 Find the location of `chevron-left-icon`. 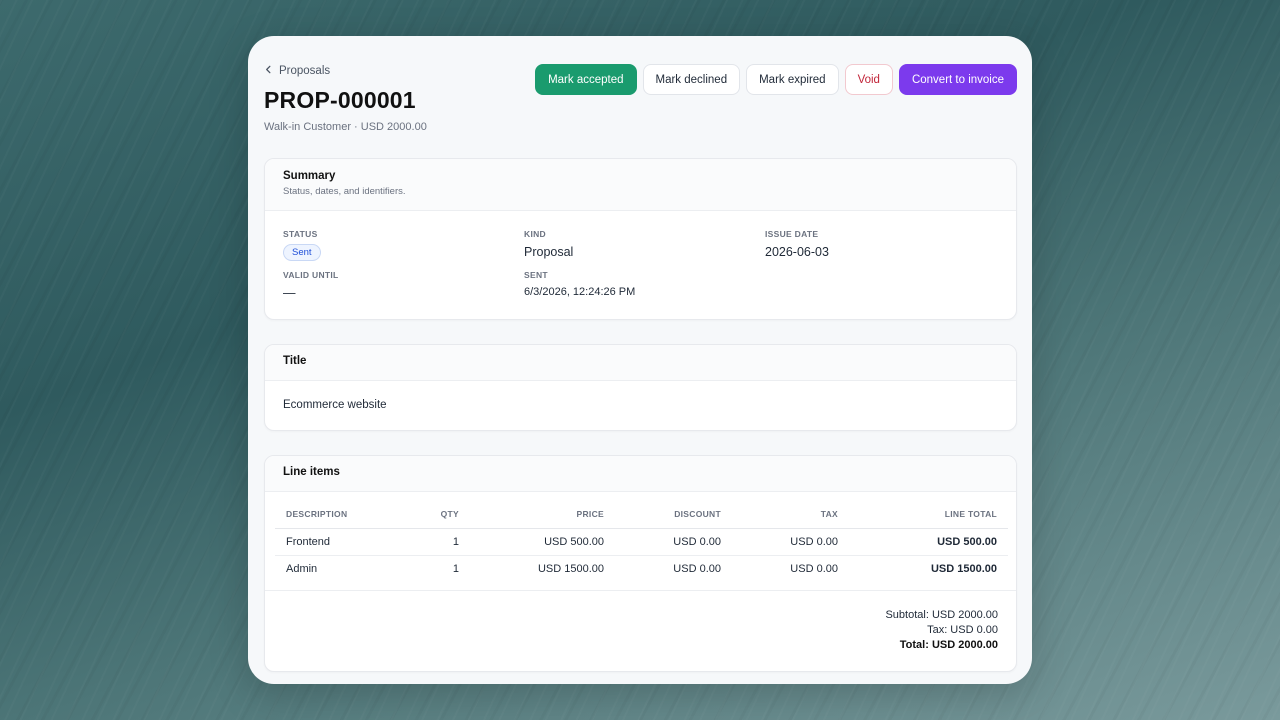

chevron-left-icon is located at coordinates (268, 71).